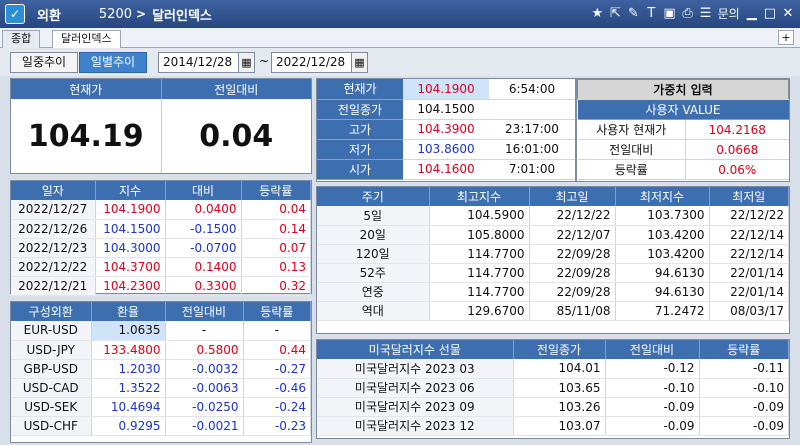 The width and height of the screenshot is (800, 445). What do you see at coordinates (553, 426) in the screenshot?
I see `table-row: 미국달러지수 2023 12 103.07 -0.09 -0.09` at bounding box center [553, 426].